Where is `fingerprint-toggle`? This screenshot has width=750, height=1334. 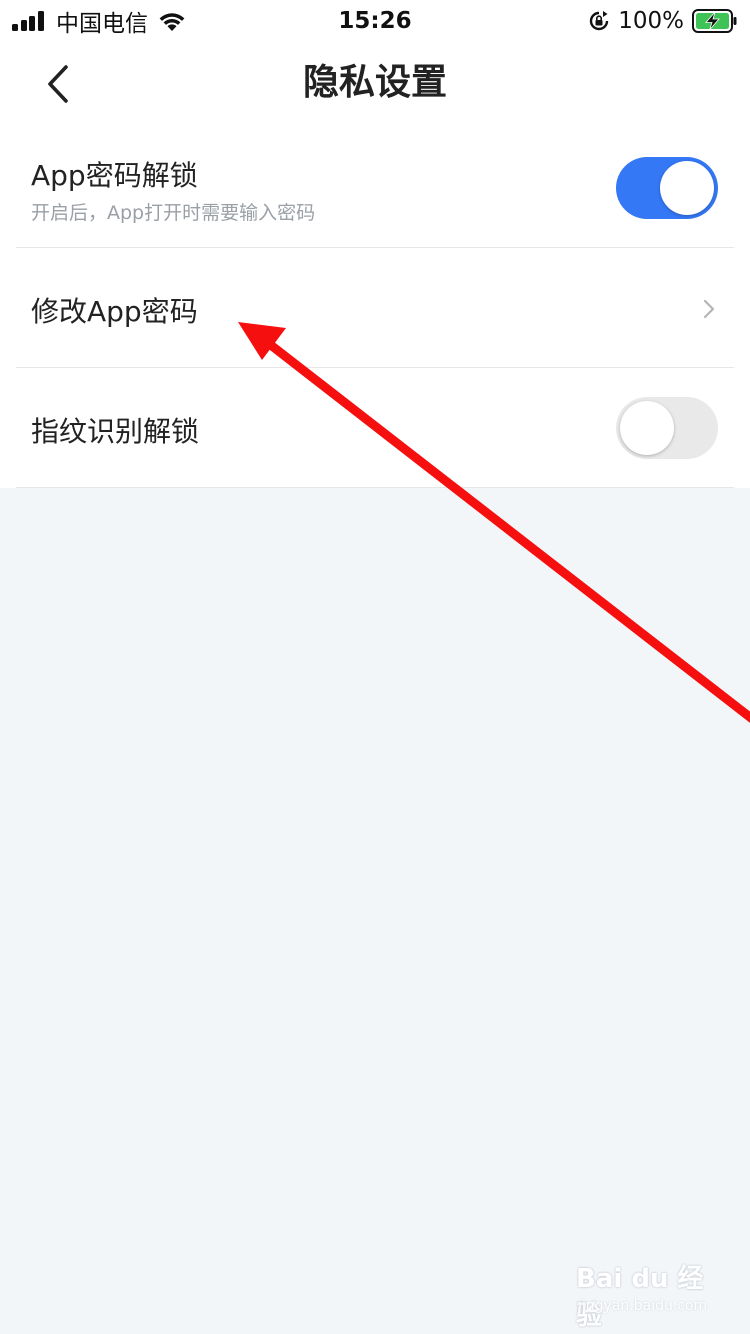 fingerprint-toggle is located at coordinates (667, 428).